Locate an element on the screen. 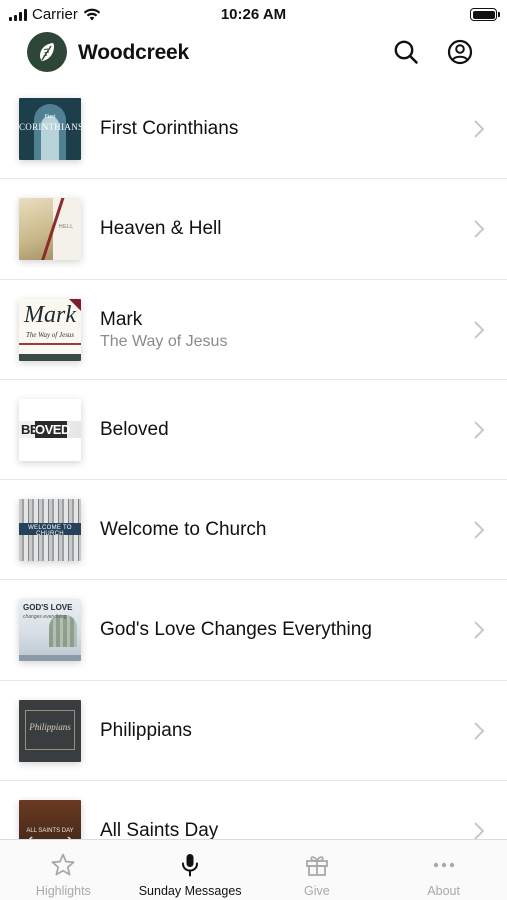 The height and width of the screenshot is (900, 507). series-thumbnail: BEL OVED is located at coordinates (50, 429).